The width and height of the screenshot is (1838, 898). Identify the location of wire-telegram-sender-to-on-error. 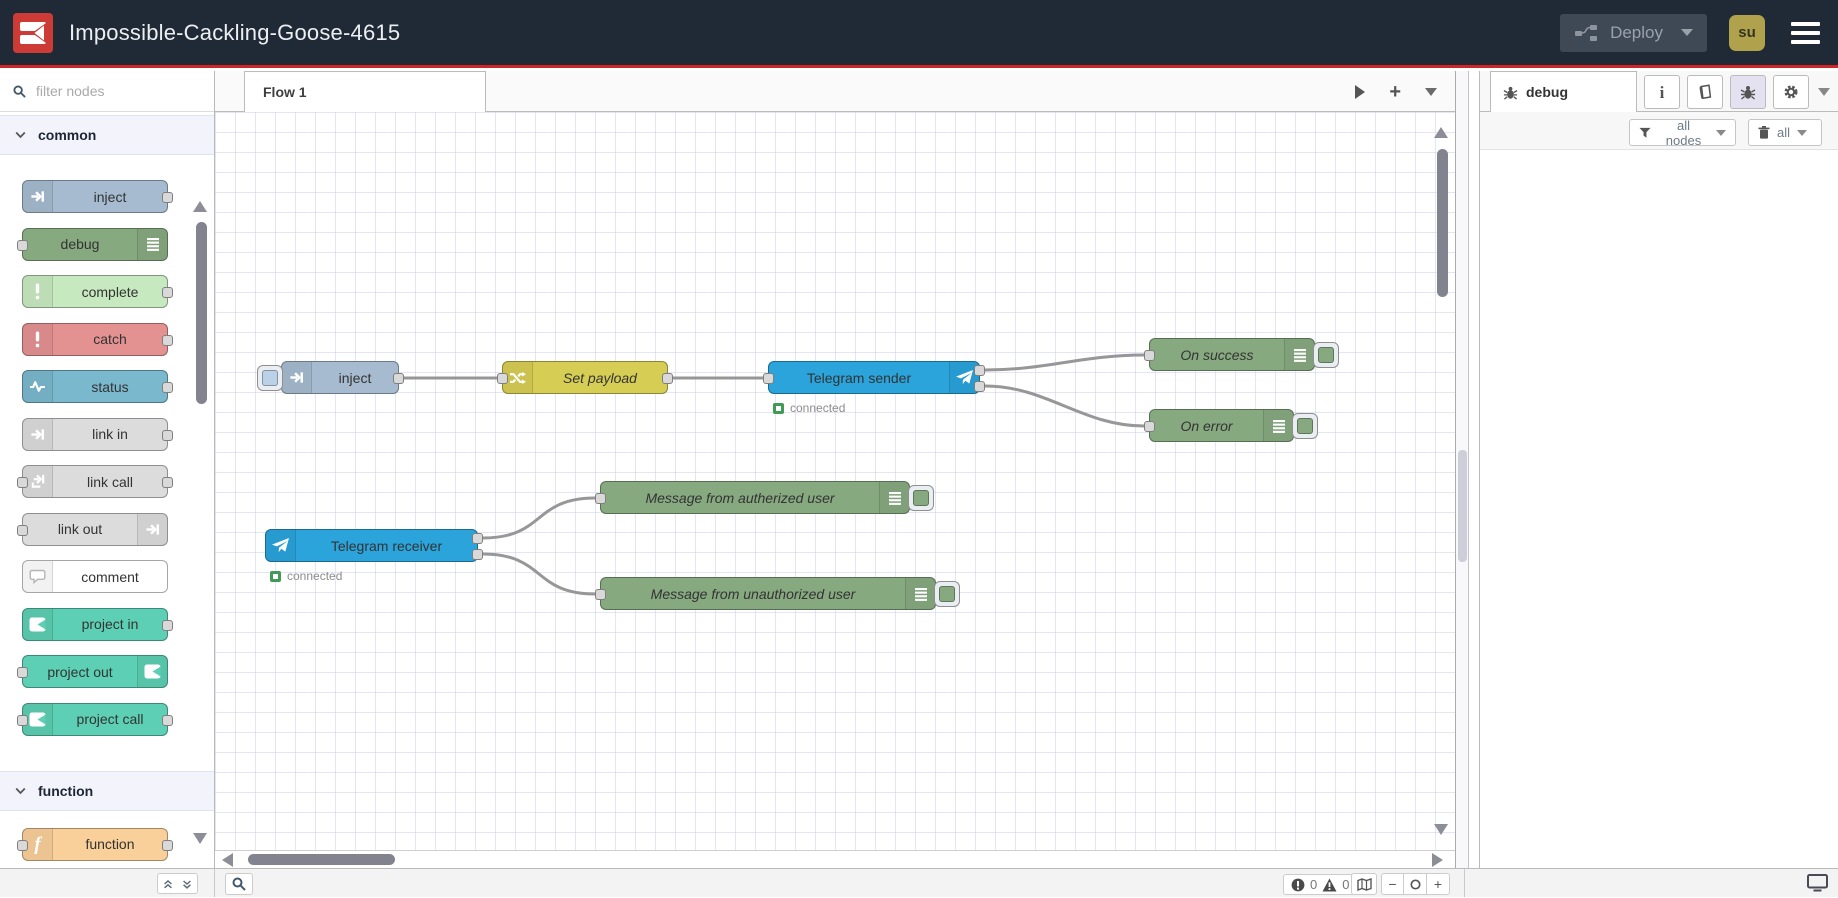
(1064, 406).